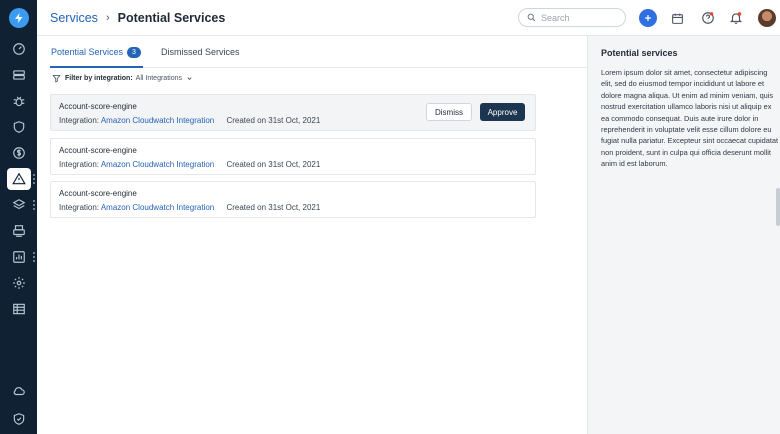 Image resolution: width=780 pixels, height=434 pixels. Describe the element at coordinates (19, 309) in the screenshot. I see `table-icon` at that location.